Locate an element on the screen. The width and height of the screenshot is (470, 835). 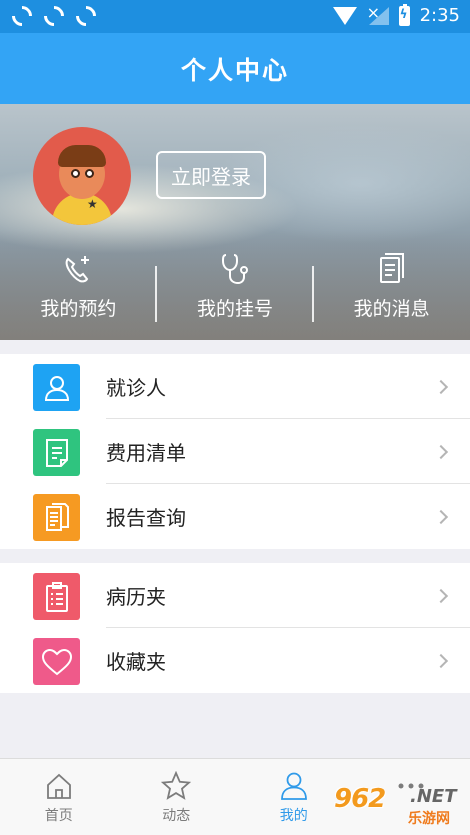
status-bar: 2:35 is located at coordinates (235, 16).